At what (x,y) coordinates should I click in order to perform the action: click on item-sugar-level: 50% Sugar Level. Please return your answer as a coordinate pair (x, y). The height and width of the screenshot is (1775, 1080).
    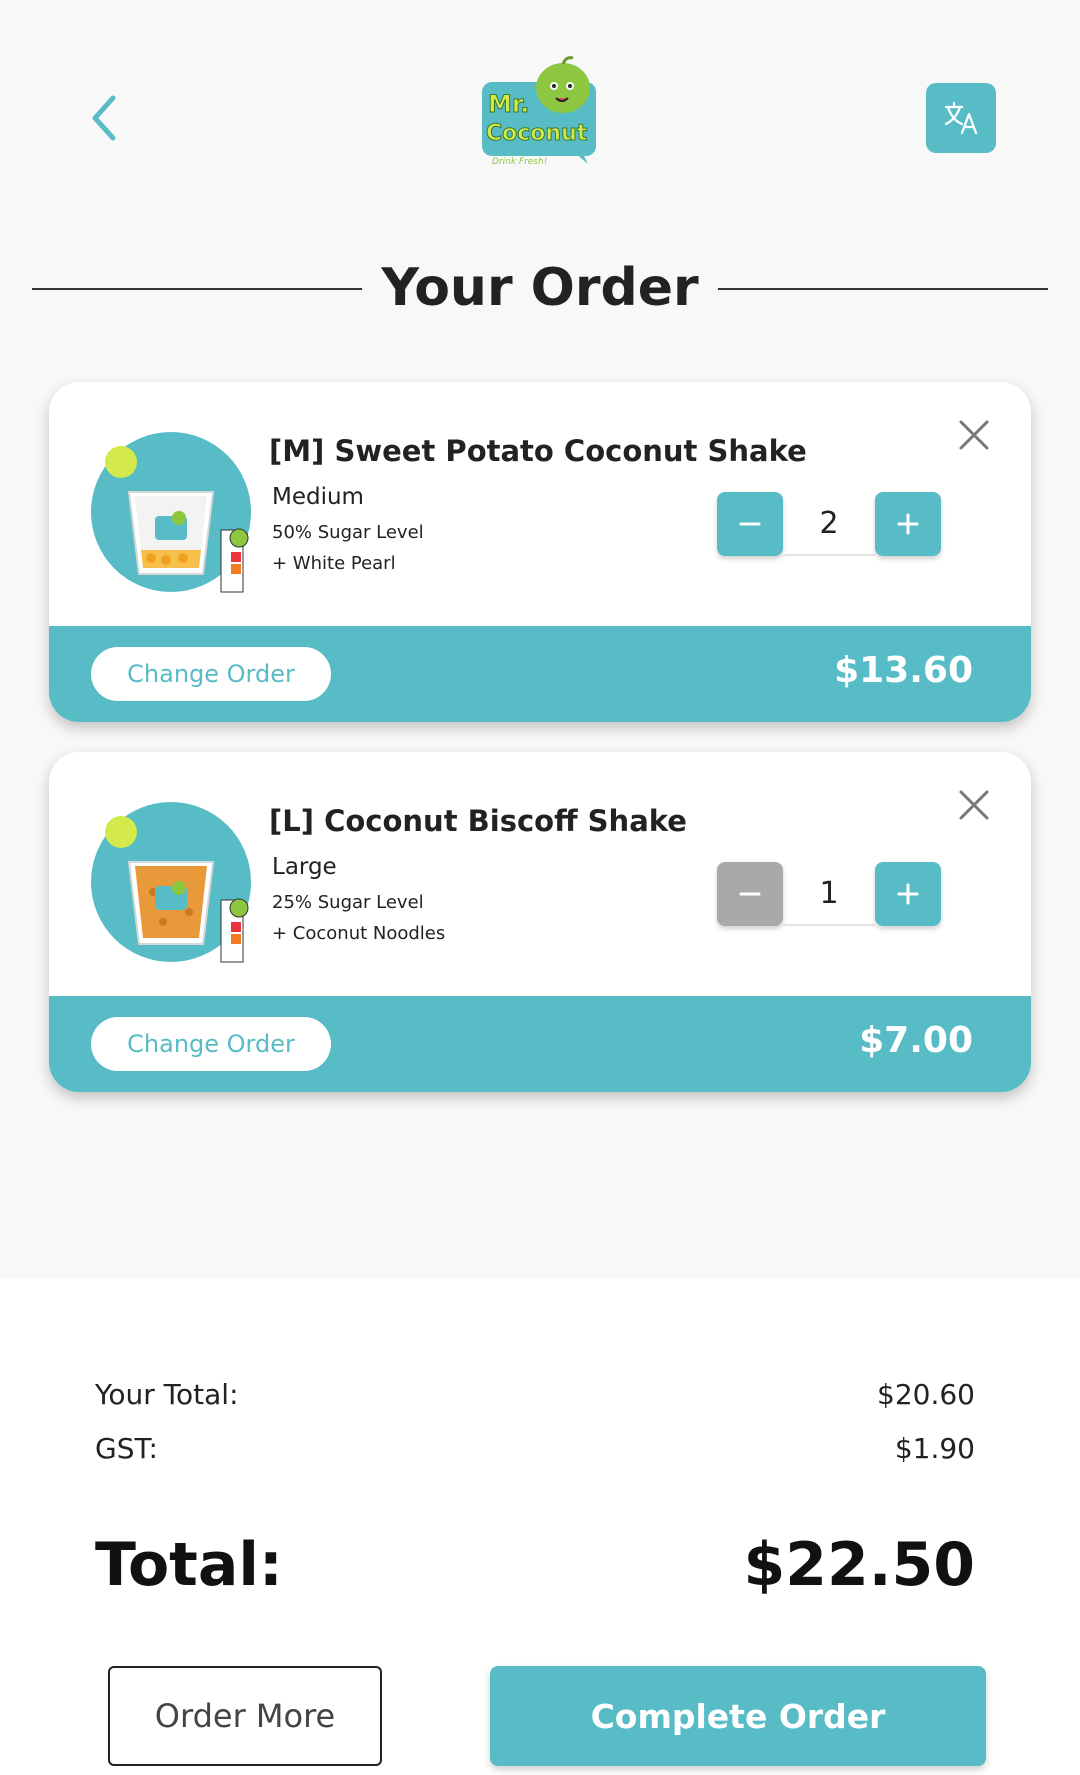
    Looking at the image, I should click on (348, 532).